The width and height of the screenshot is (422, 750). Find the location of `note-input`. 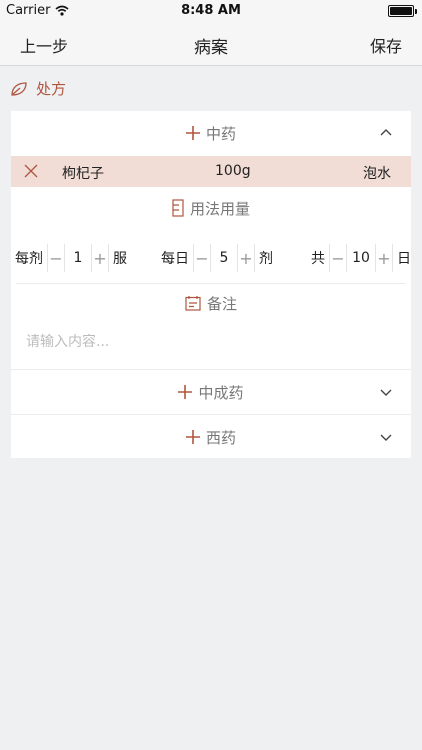

note-input is located at coordinates (211, 342).